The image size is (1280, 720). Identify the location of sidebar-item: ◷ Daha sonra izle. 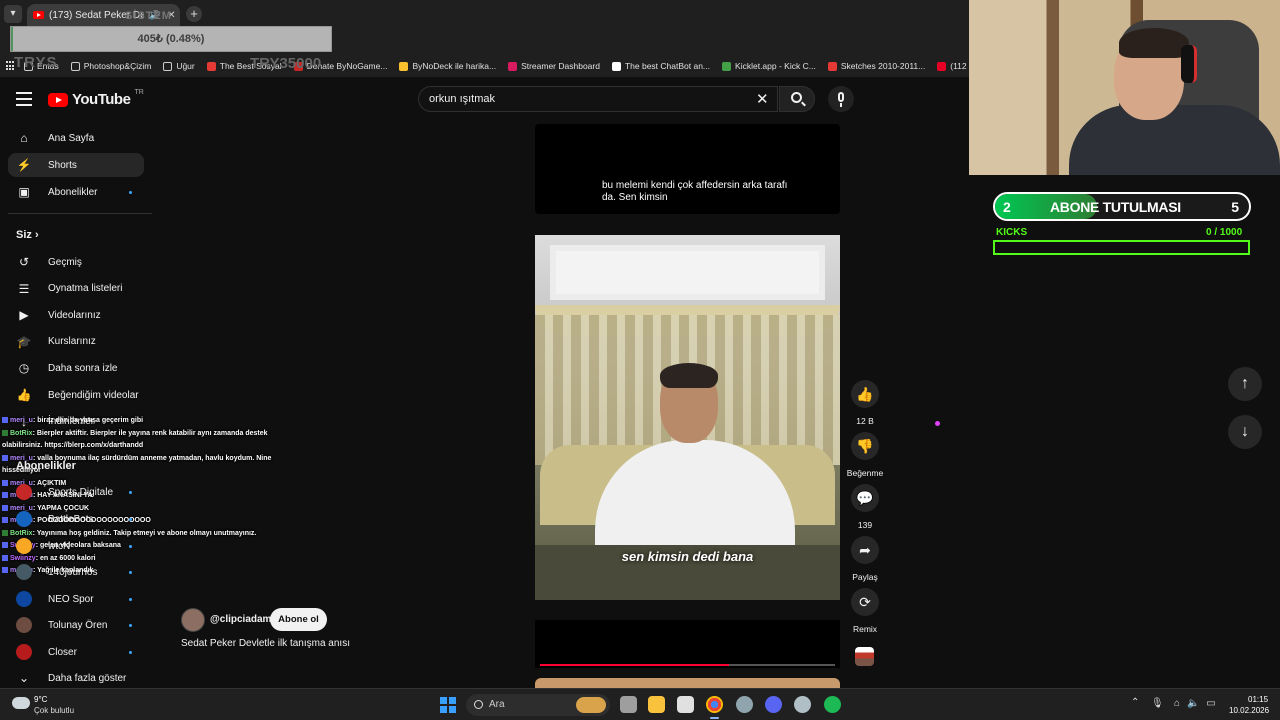
(76, 368).